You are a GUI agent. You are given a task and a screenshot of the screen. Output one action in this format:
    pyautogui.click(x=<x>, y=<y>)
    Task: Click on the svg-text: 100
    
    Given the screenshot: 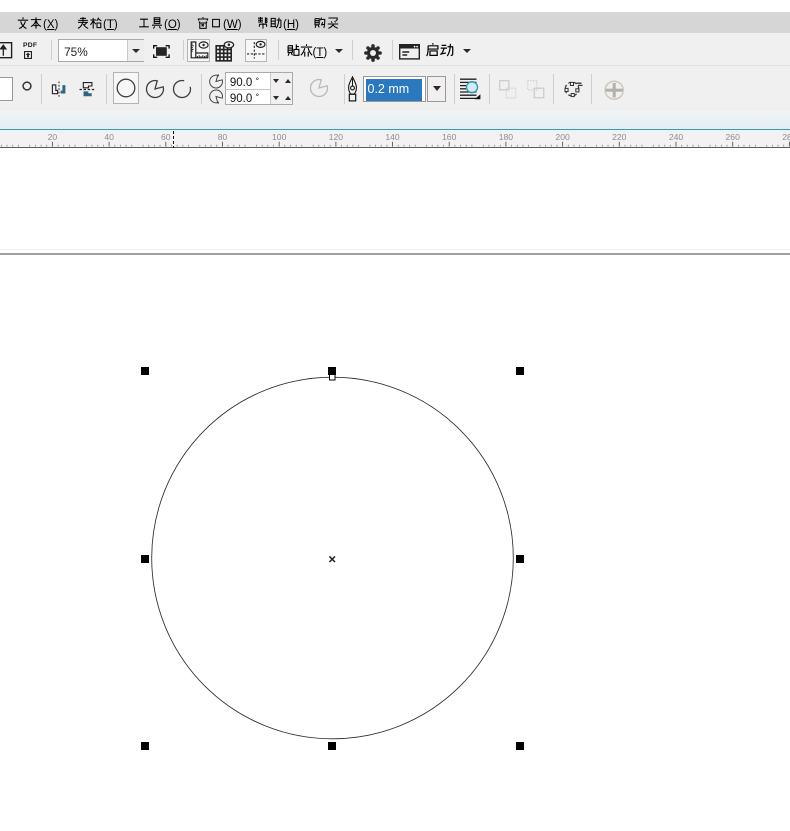 What is the action you would take?
    pyautogui.click(x=279, y=137)
    